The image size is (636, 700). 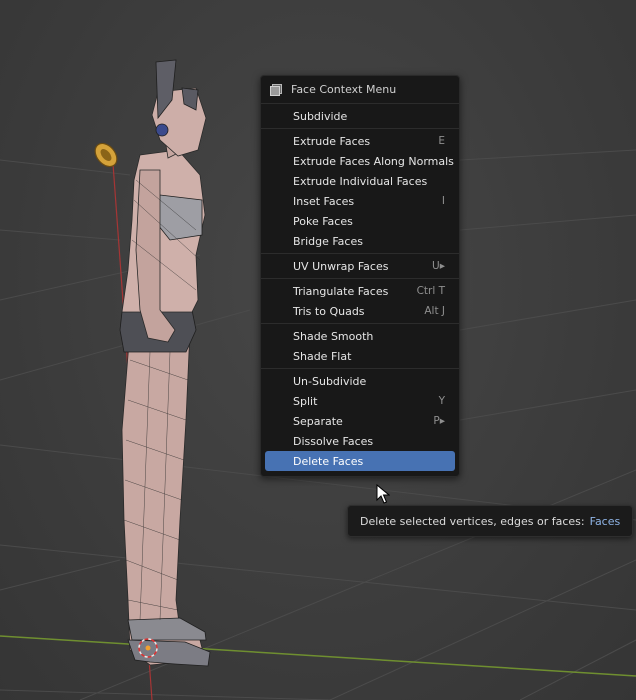 I want to click on menu-item-label: Delete Faces, so click(x=328, y=461).